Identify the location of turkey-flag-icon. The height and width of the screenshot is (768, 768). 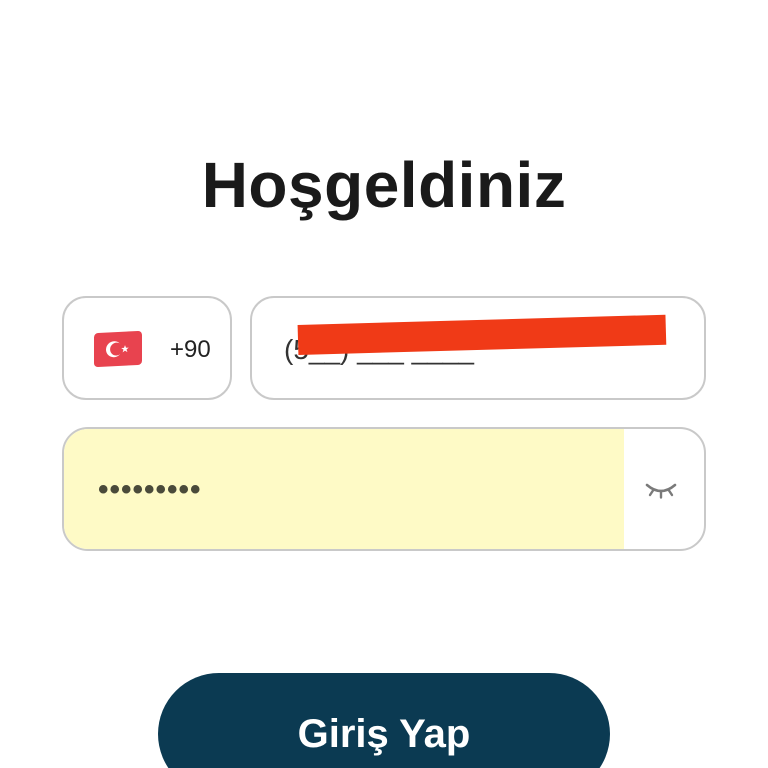
(118, 349).